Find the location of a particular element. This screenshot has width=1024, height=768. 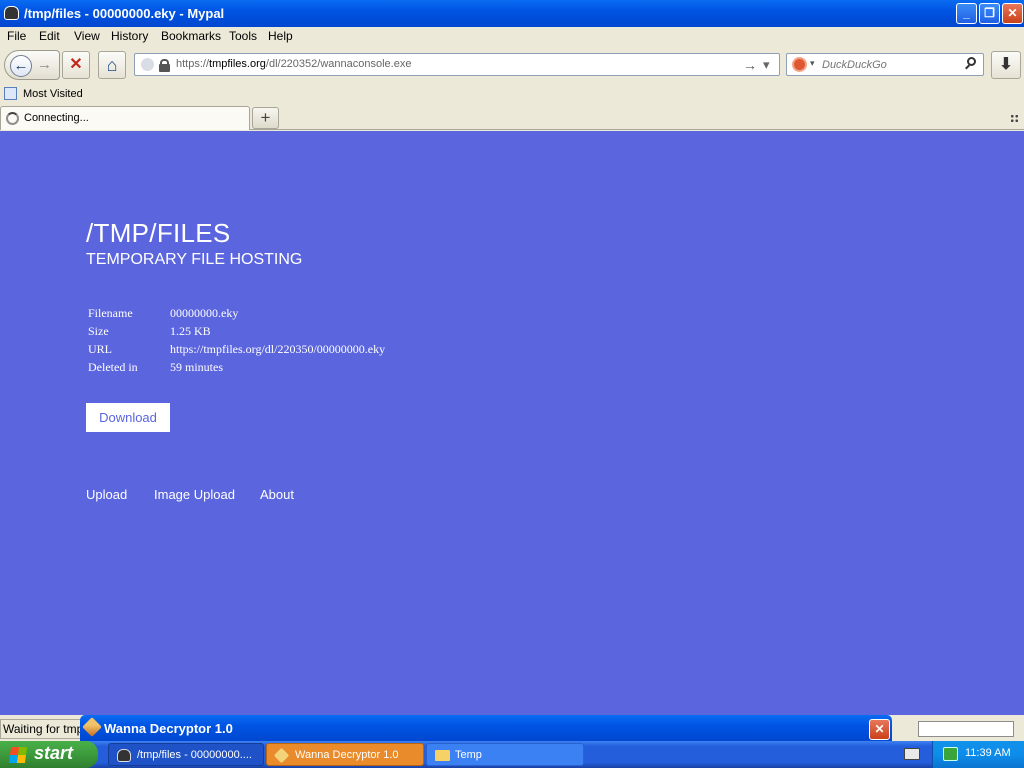

file-info-label: Deleted in is located at coordinates (113, 367).